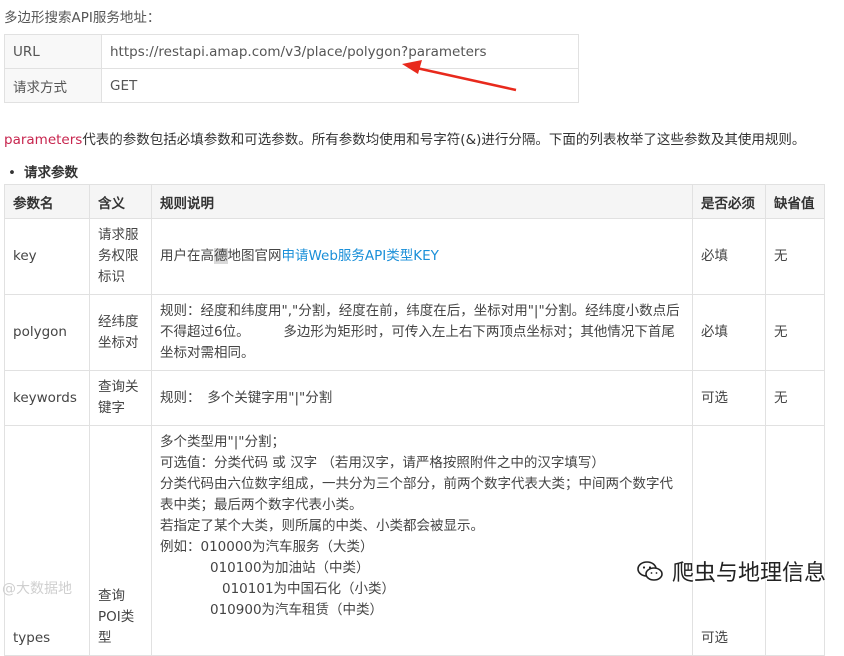 The image size is (844, 656). Describe the element at coordinates (43, 140) in the screenshot. I see `parameters-highlight: parameters` at that location.